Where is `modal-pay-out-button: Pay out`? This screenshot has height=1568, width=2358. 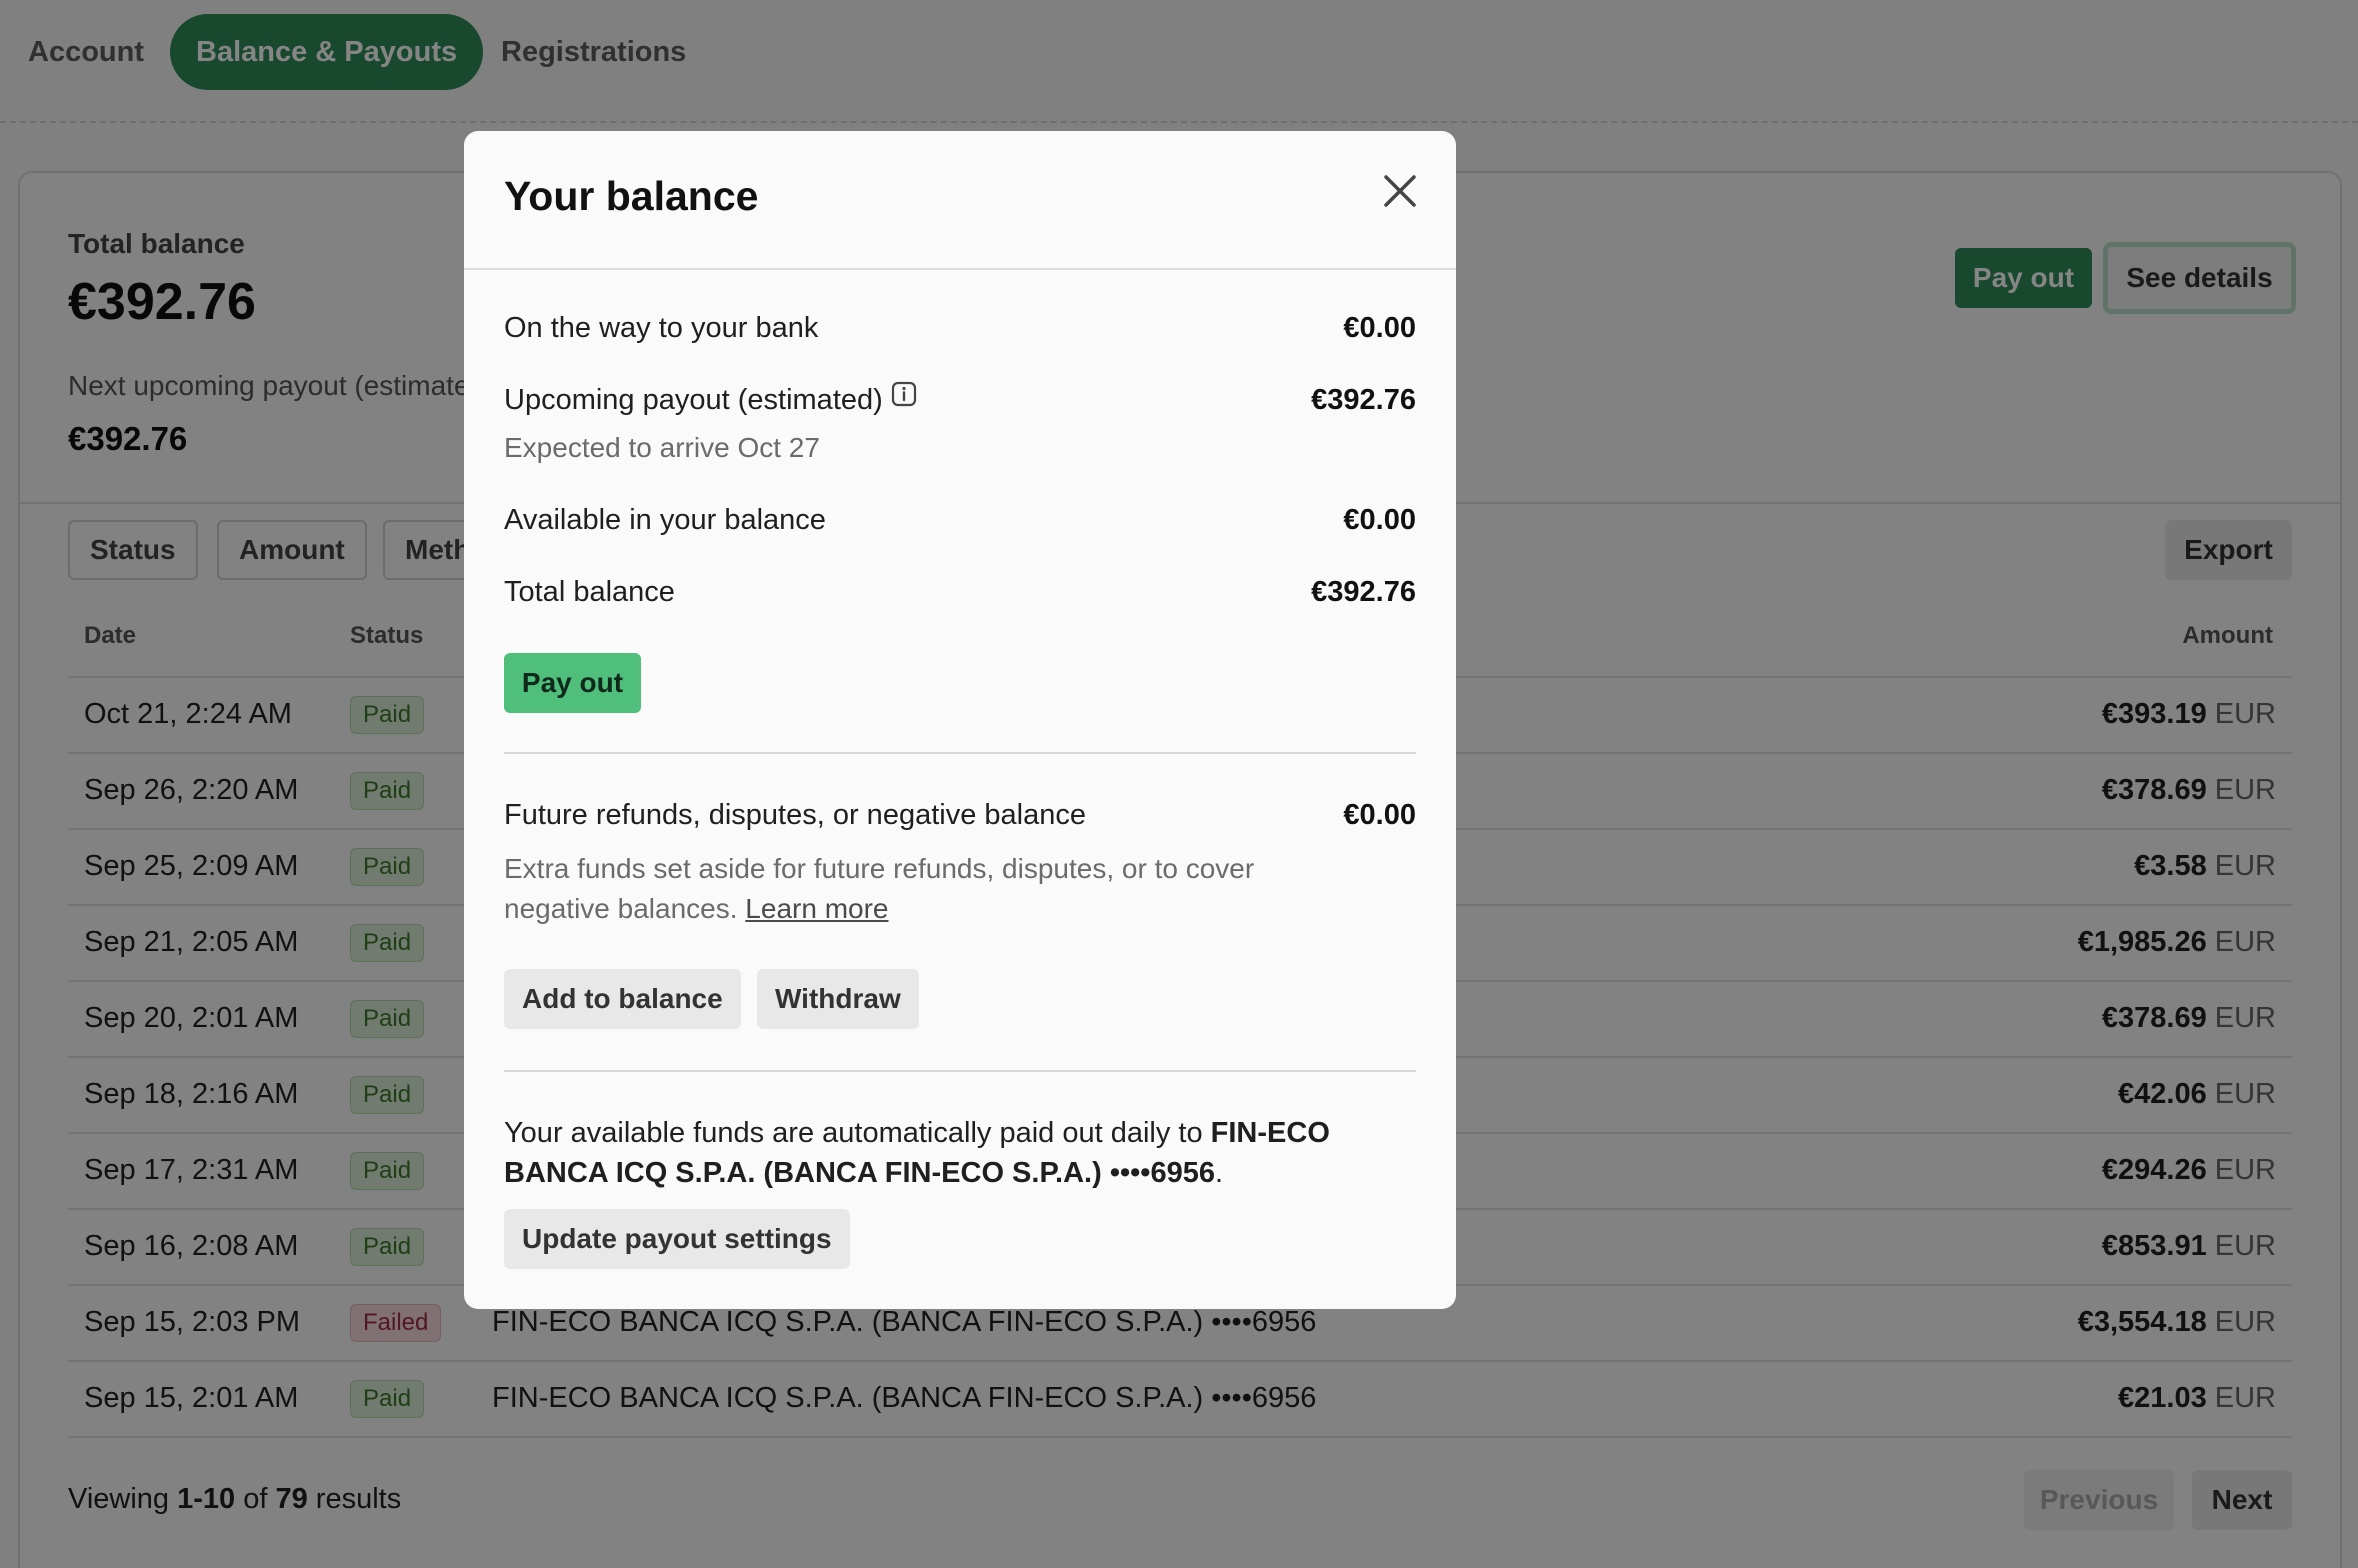
modal-pay-out-button: Pay out is located at coordinates (572, 683).